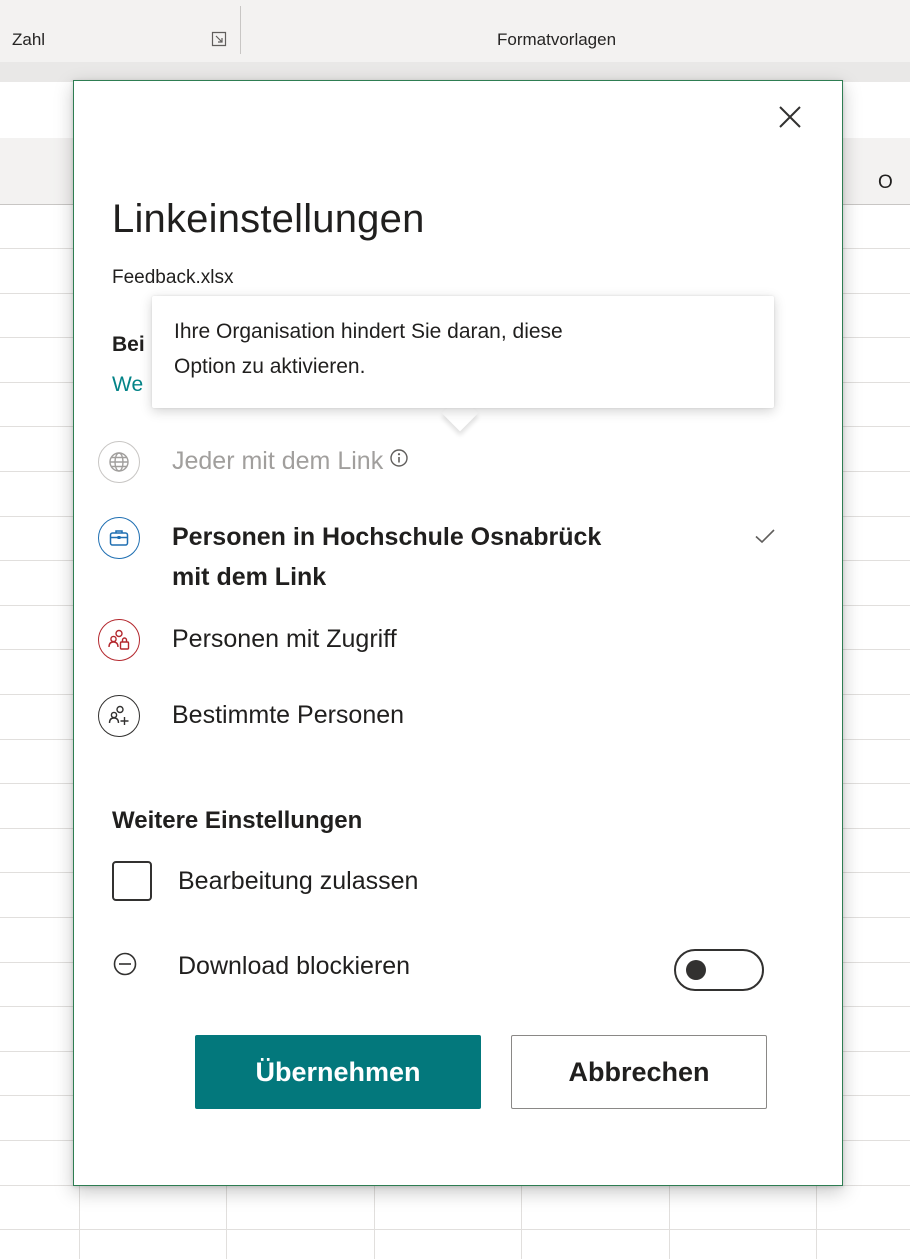 Image resolution: width=910 pixels, height=1259 pixels. I want to click on info-icon, so click(399, 460).